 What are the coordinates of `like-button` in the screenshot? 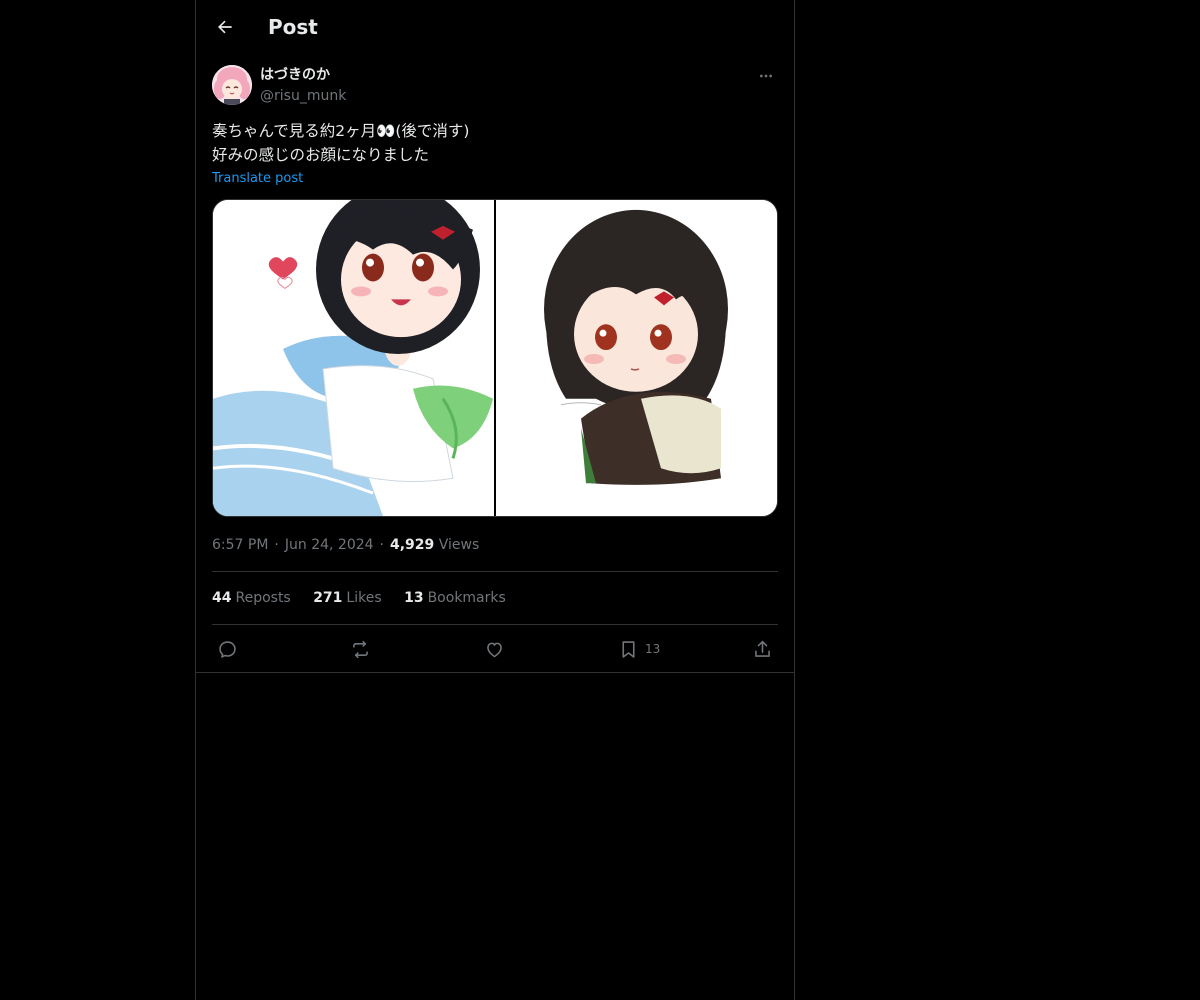 It's located at (494, 649).